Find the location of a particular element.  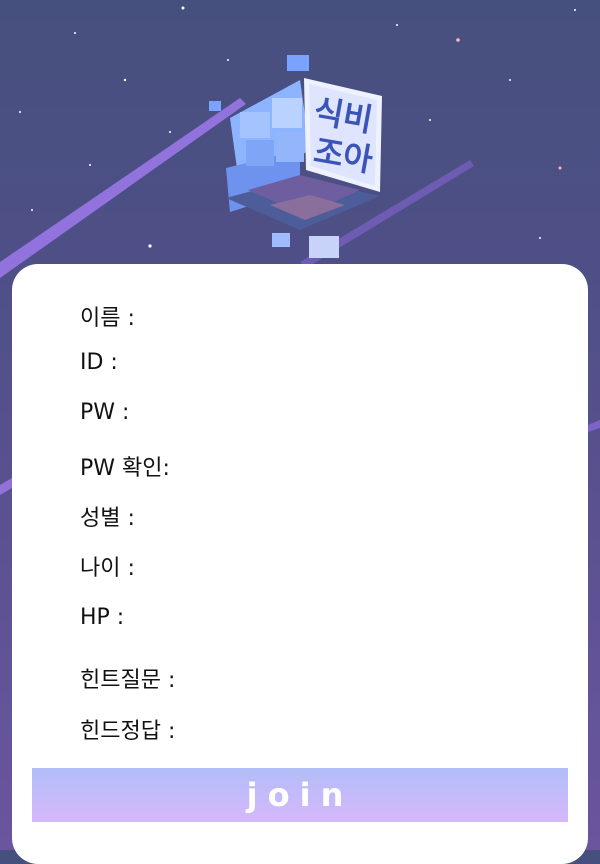

id-label: ID : is located at coordinates (99, 362).